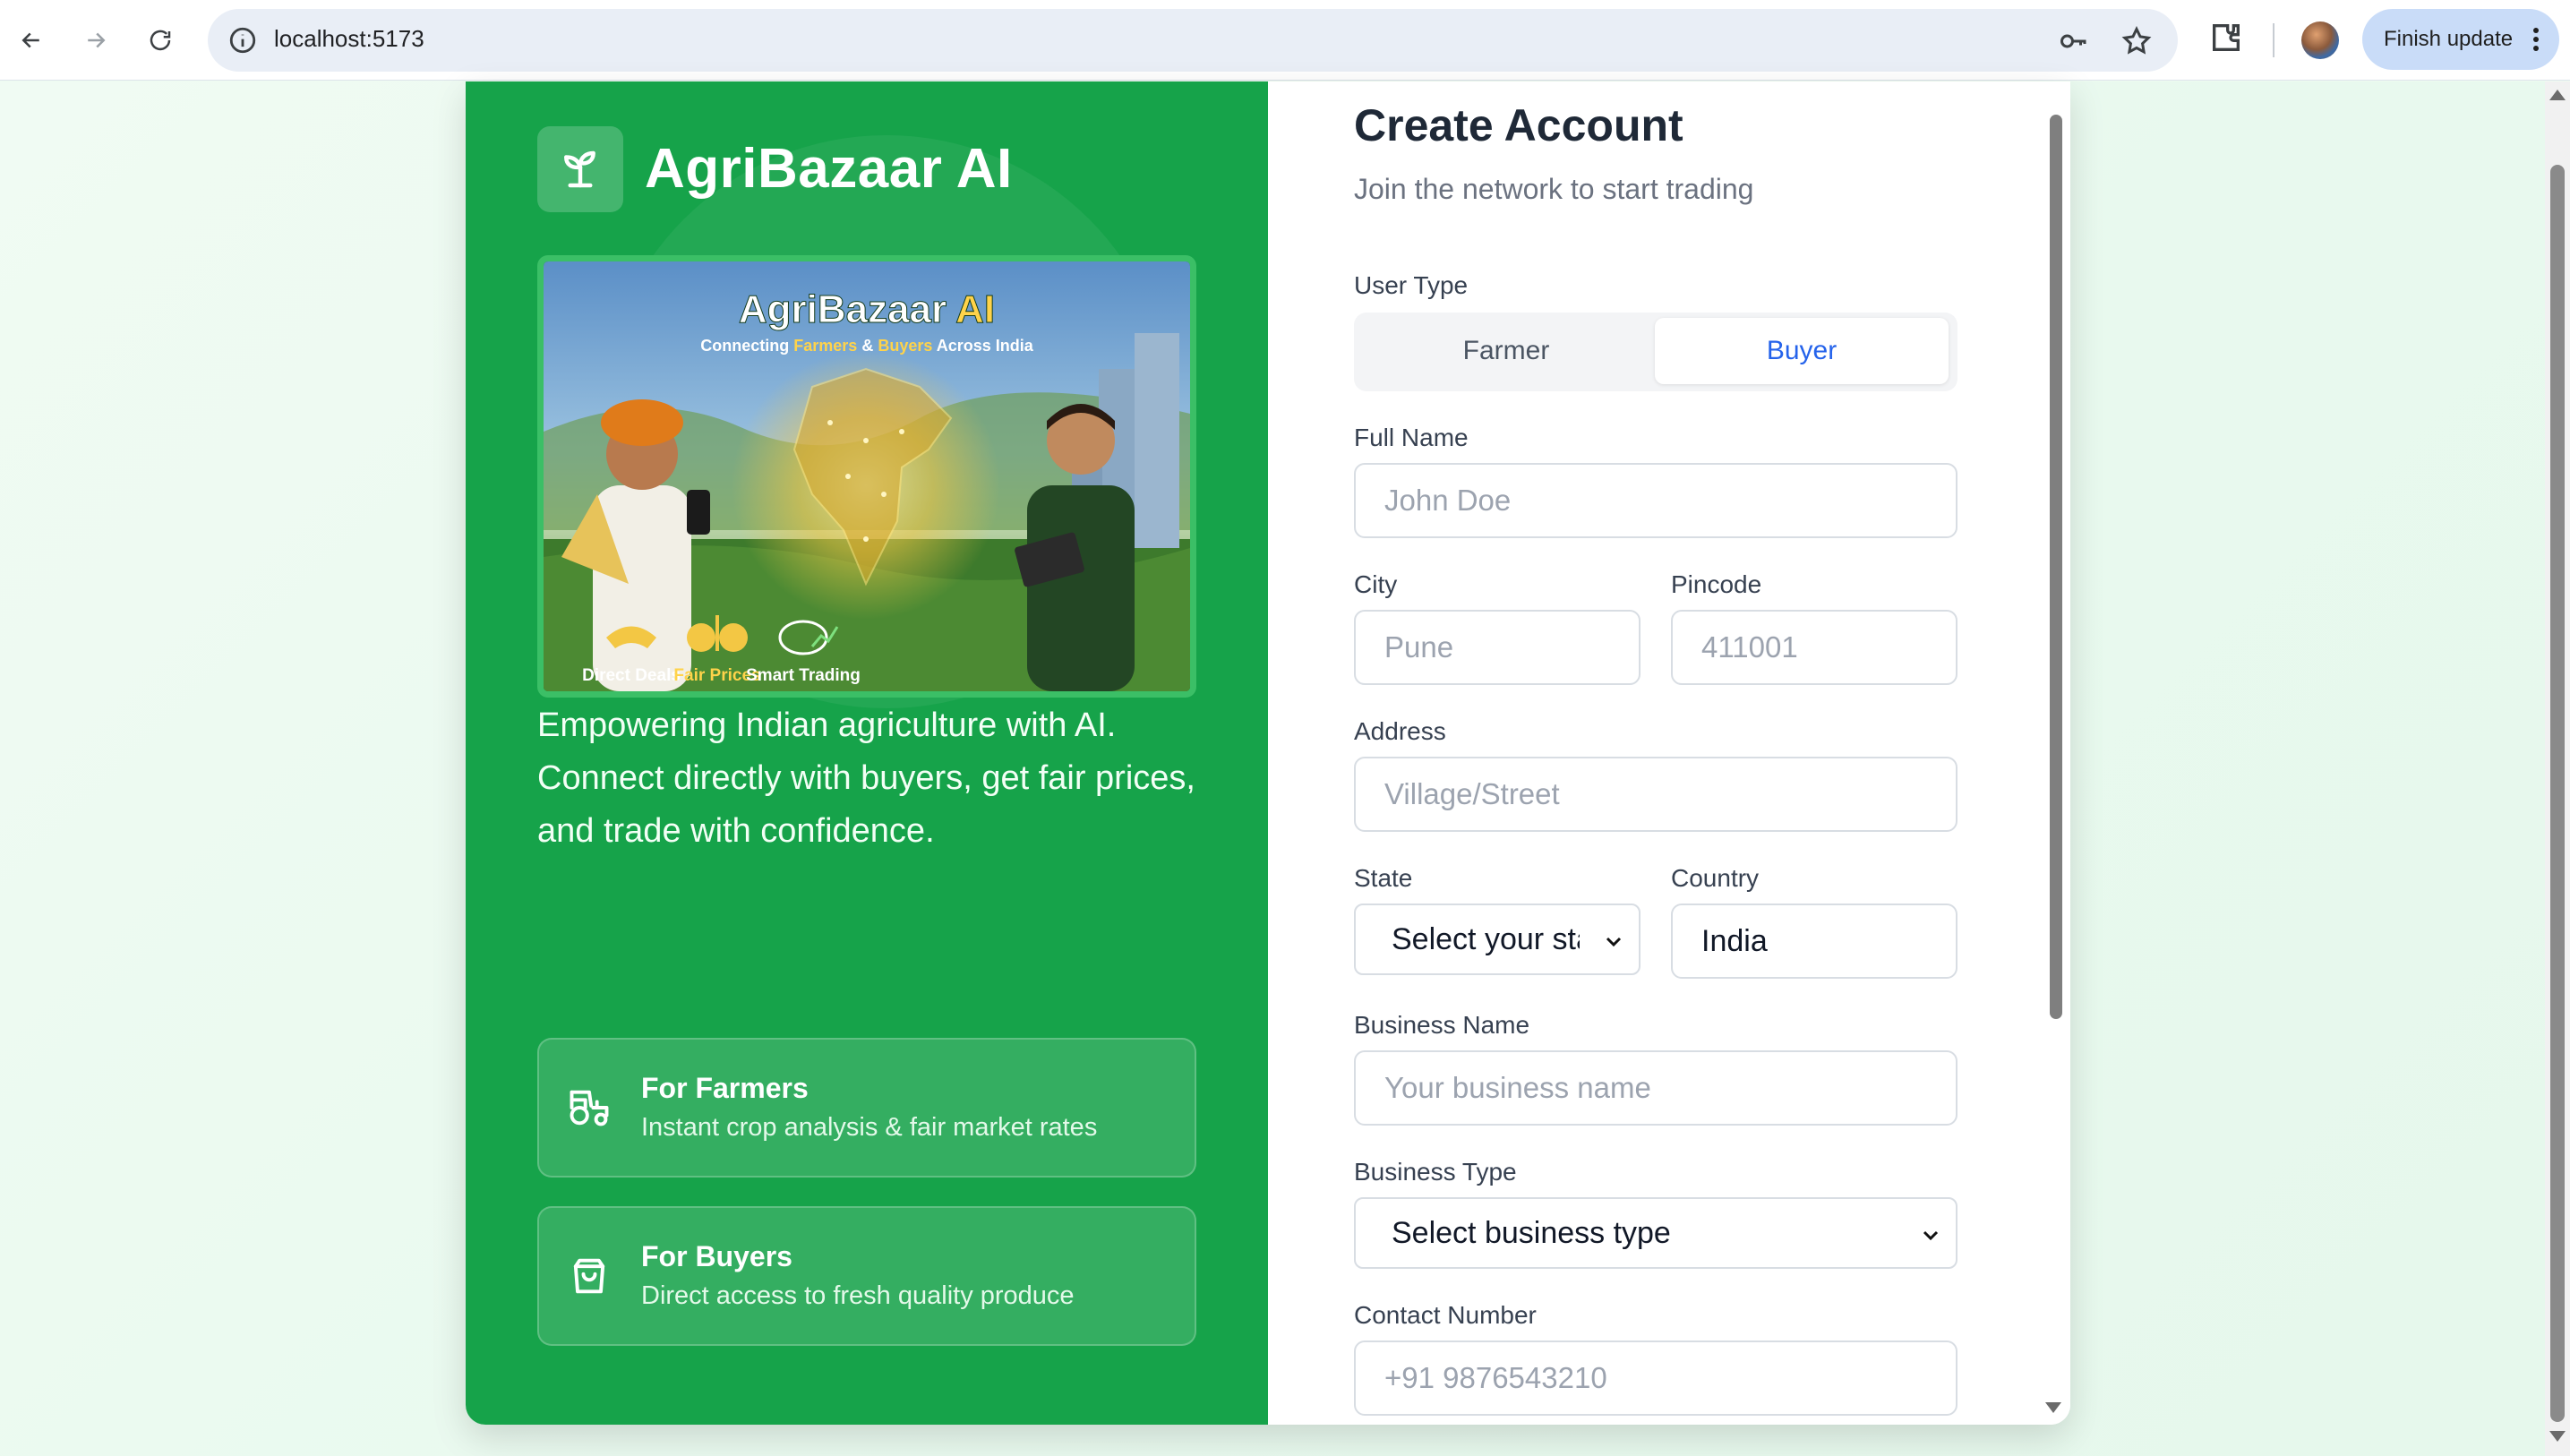  Describe the element at coordinates (1376, 584) in the screenshot. I see `city-label: City` at that location.